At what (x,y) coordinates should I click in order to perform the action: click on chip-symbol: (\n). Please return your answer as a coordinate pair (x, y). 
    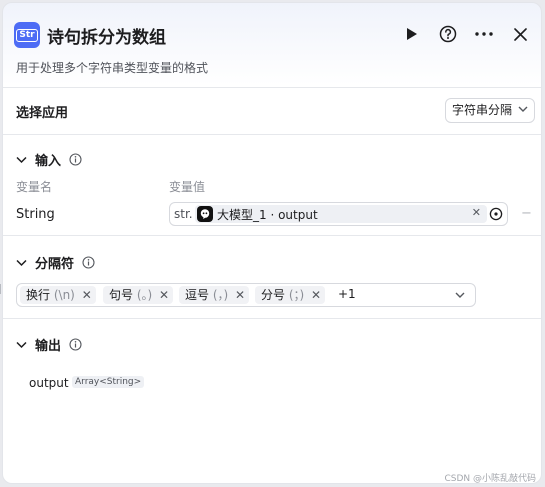
    Looking at the image, I should click on (64, 295).